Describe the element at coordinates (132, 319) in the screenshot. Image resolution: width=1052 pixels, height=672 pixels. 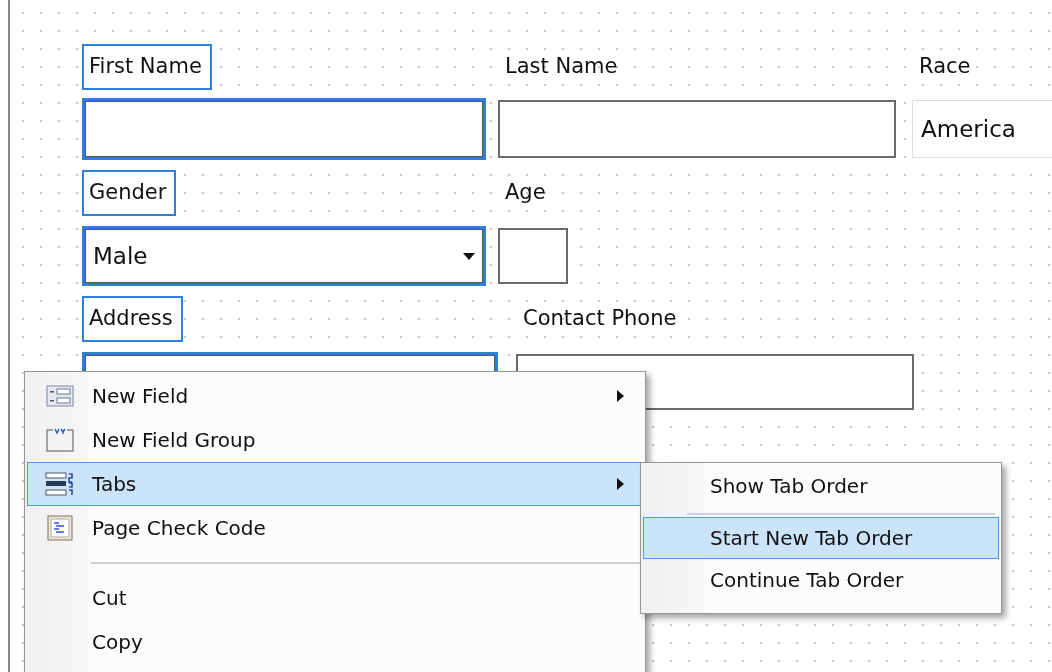
I see `field-label: Address` at that location.